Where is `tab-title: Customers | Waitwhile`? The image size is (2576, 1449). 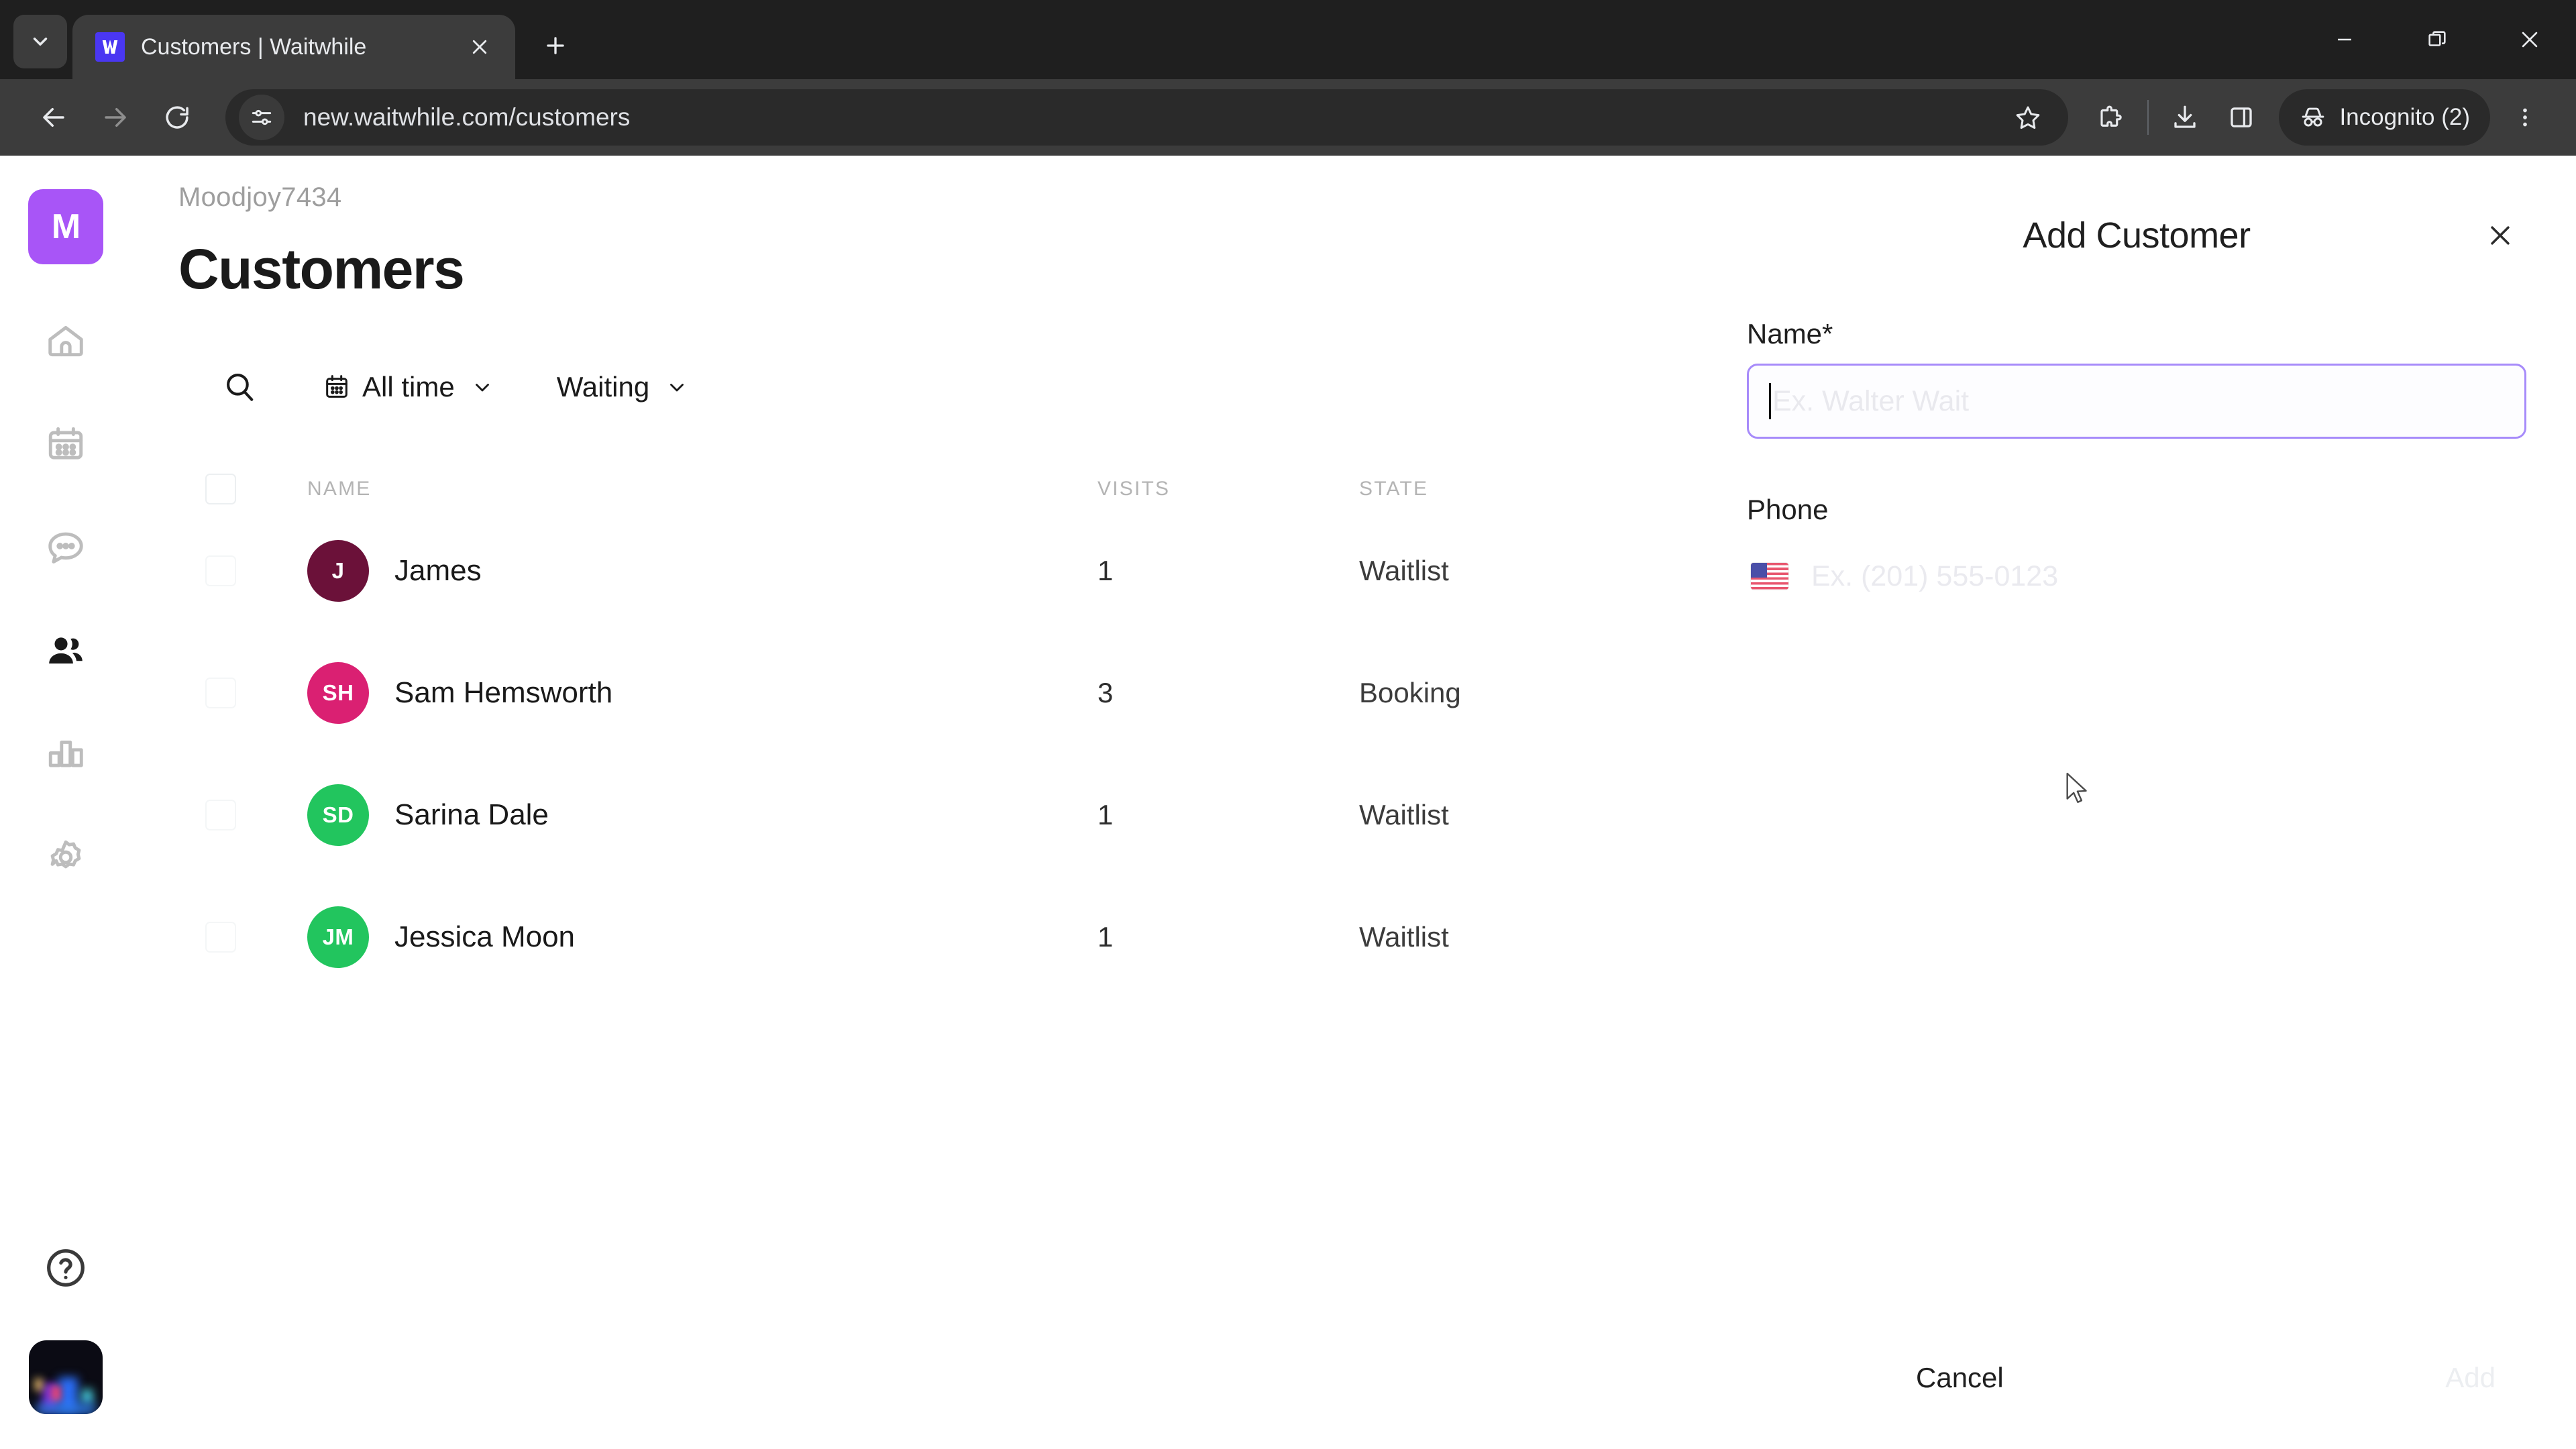
tab-title: Customers | Waitwhile is located at coordinates (254, 47).